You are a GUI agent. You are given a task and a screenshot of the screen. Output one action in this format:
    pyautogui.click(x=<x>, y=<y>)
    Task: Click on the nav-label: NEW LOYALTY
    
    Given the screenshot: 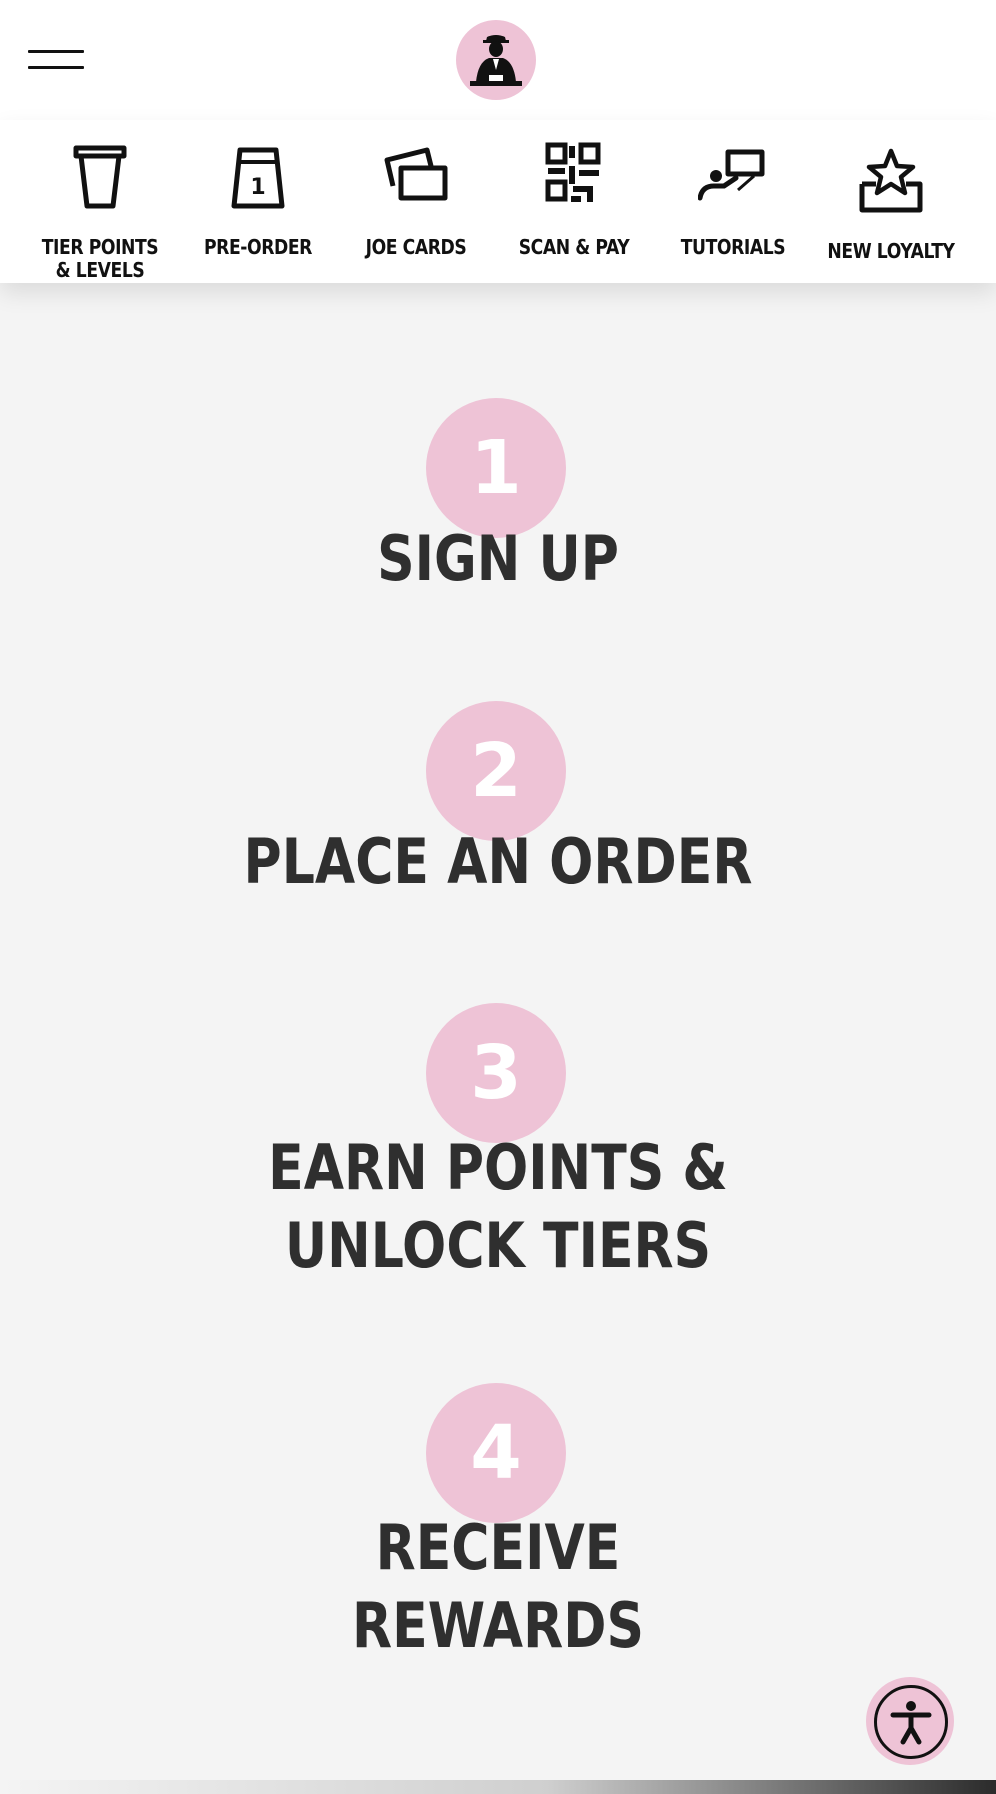 What is the action you would take?
    pyautogui.click(x=891, y=251)
    